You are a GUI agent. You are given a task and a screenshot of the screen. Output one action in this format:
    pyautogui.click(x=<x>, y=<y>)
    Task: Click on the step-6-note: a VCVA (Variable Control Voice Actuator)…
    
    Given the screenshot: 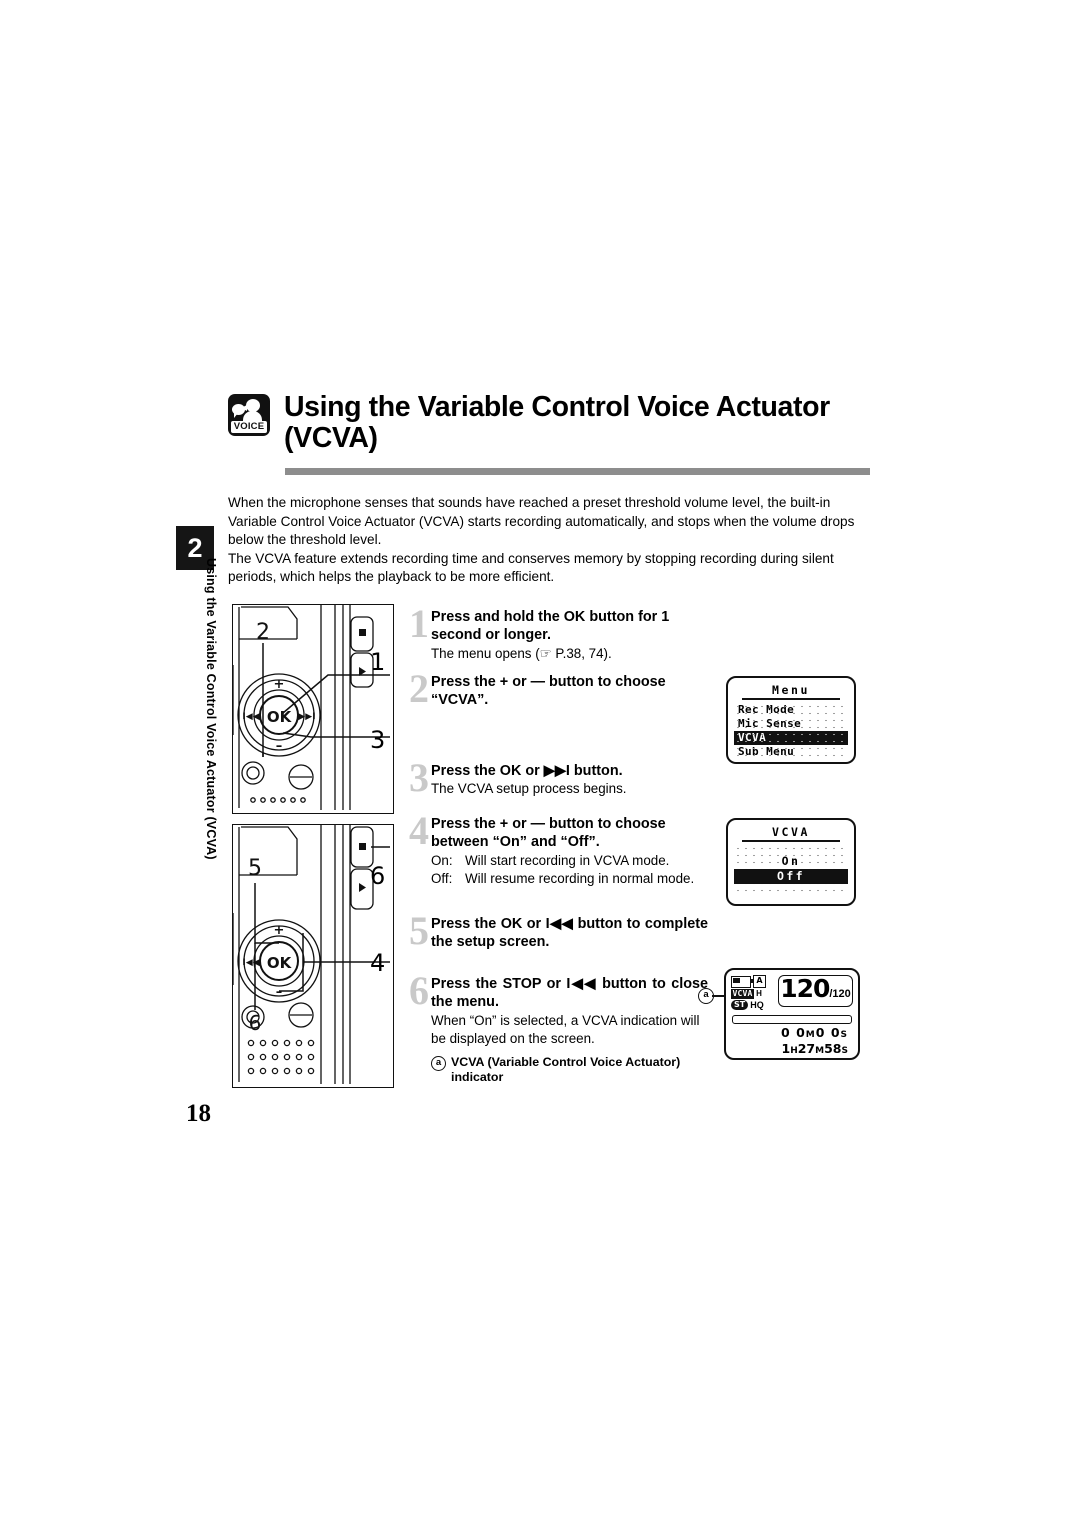 What is the action you would take?
    pyautogui.click(x=569, y=1070)
    